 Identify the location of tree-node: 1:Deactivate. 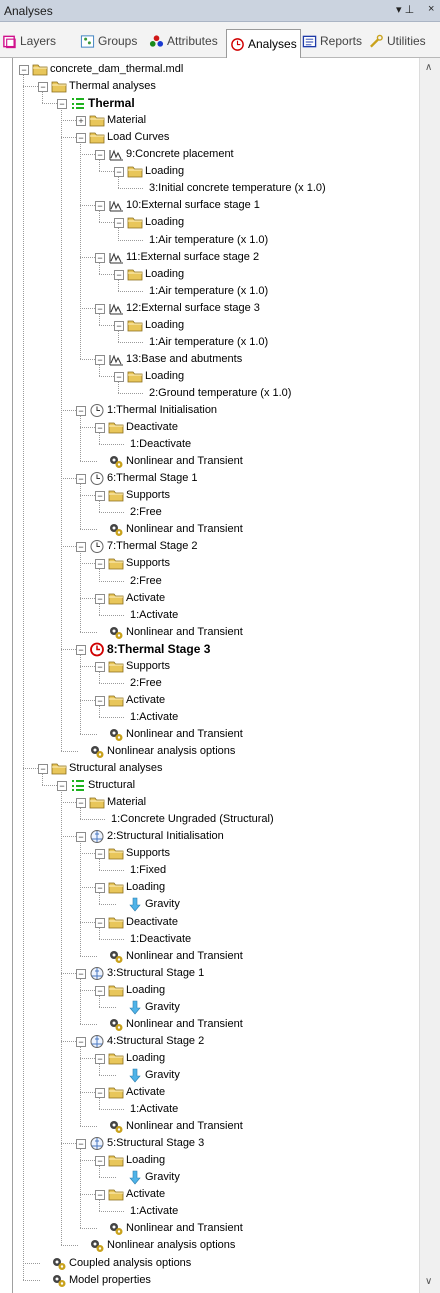
(215, 939).